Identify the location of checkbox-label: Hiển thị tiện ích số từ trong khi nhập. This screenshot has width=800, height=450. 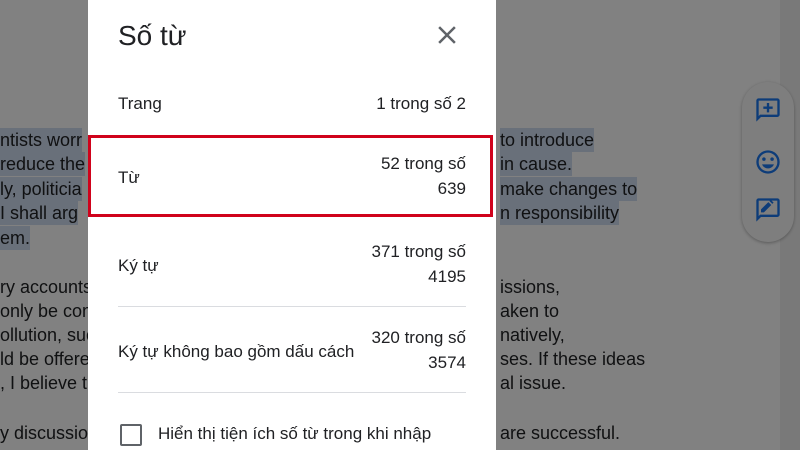
(295, 433).